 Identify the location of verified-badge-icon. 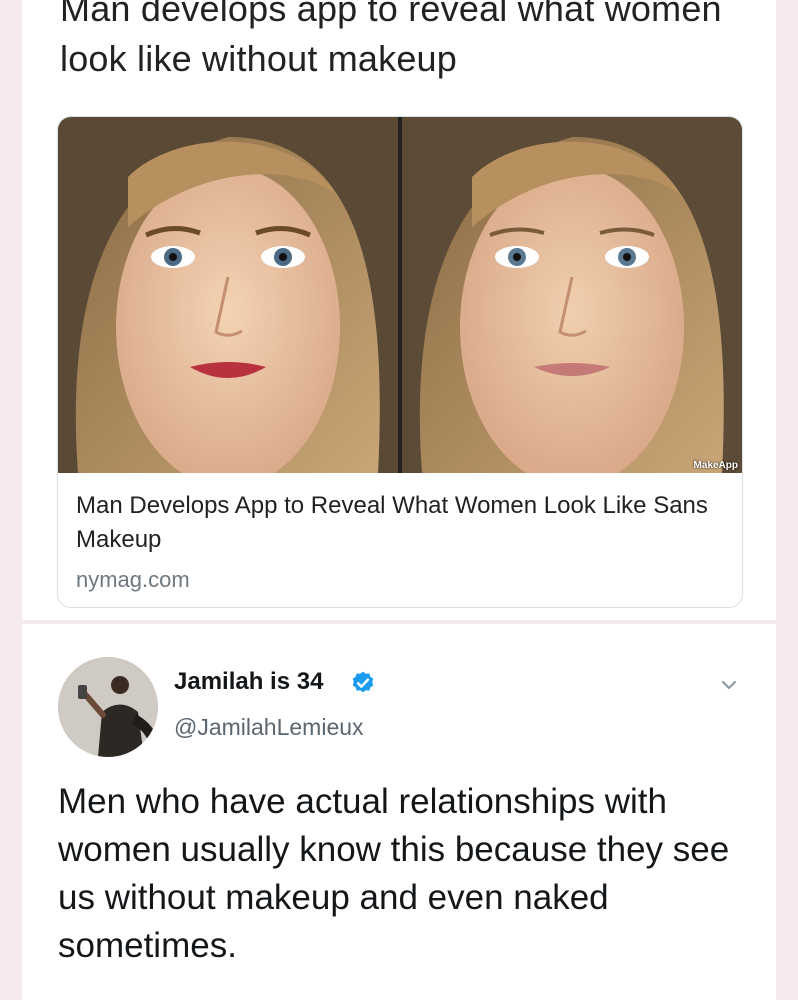
(363, 683).